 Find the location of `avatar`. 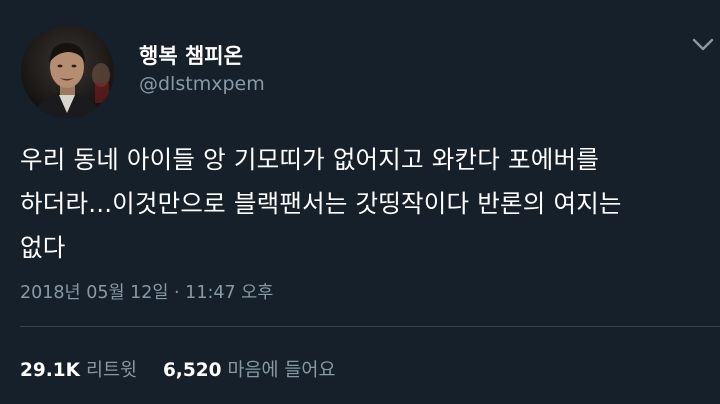

avatar is located at coordinates (67, 71).